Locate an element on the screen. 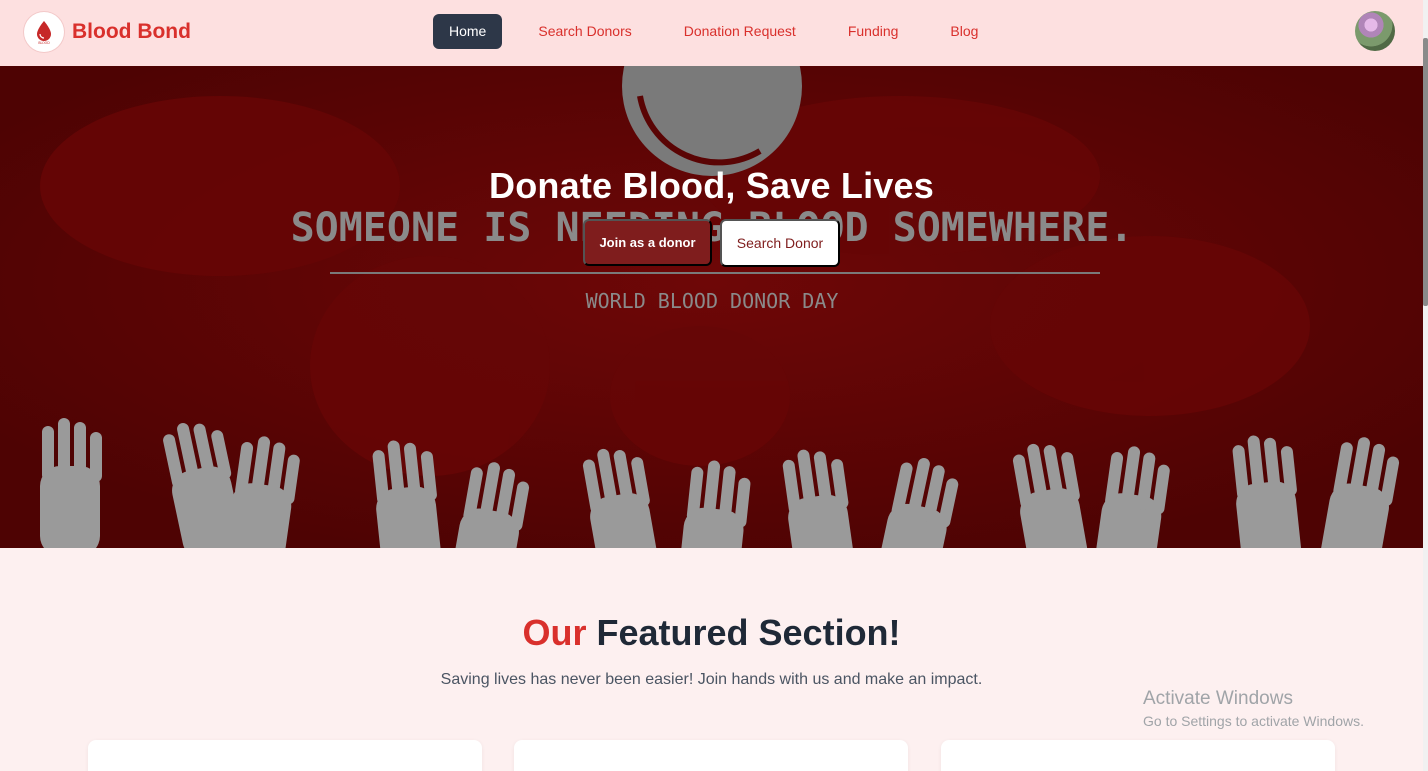 The image size is (1428, 771). nav-blog: Blog is located at coordinates (964, 31).